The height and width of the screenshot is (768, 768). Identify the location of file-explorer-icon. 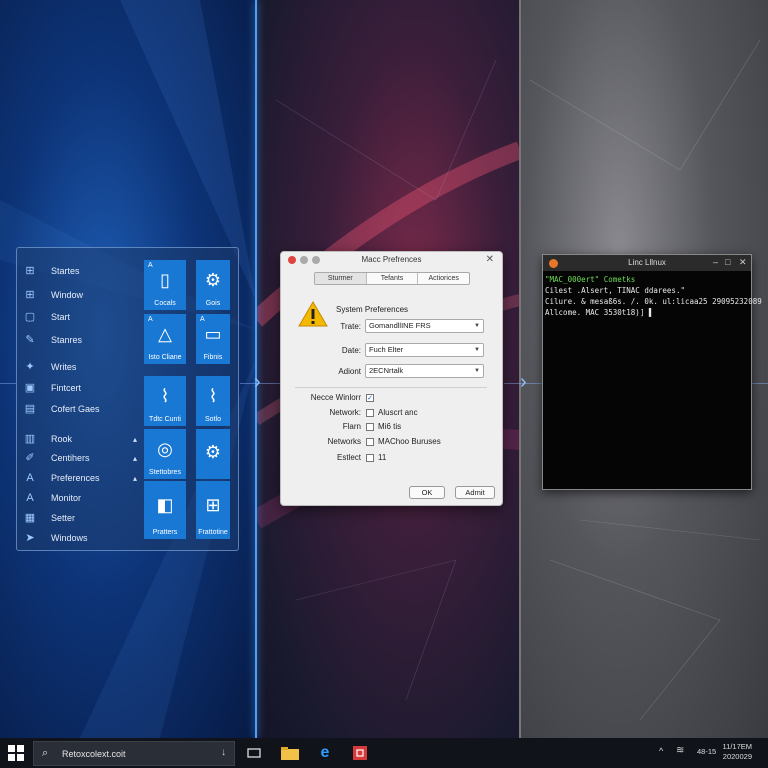
(290, 753).